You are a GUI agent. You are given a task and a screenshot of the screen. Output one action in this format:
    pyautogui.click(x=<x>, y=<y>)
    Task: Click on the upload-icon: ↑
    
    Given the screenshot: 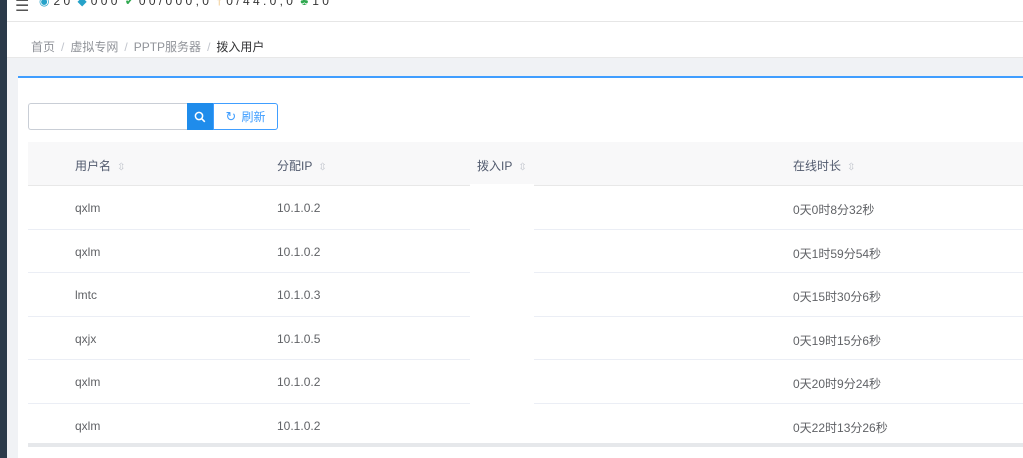 What is the action you would take?
    pyautogui.click(x=219, y=4)
    